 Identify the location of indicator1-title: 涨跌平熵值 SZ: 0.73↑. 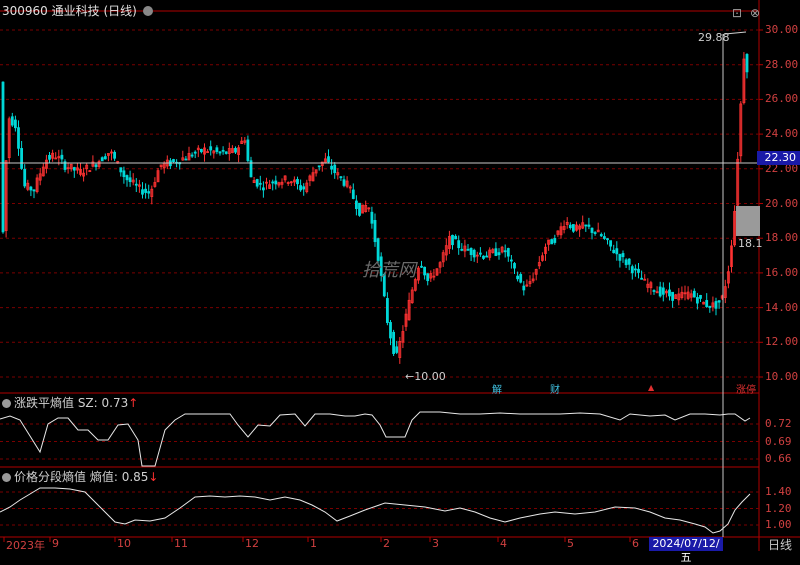
(70, 402).